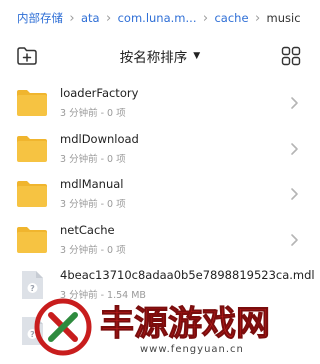 The height and width of the screenshot is (364, 320). What do you see at coordinates (187, 275) in the screenshot?
I see `item-name: 4beac13710c8adaa0b5e7898819523ca.mdl` at bounding box center [187, 275].